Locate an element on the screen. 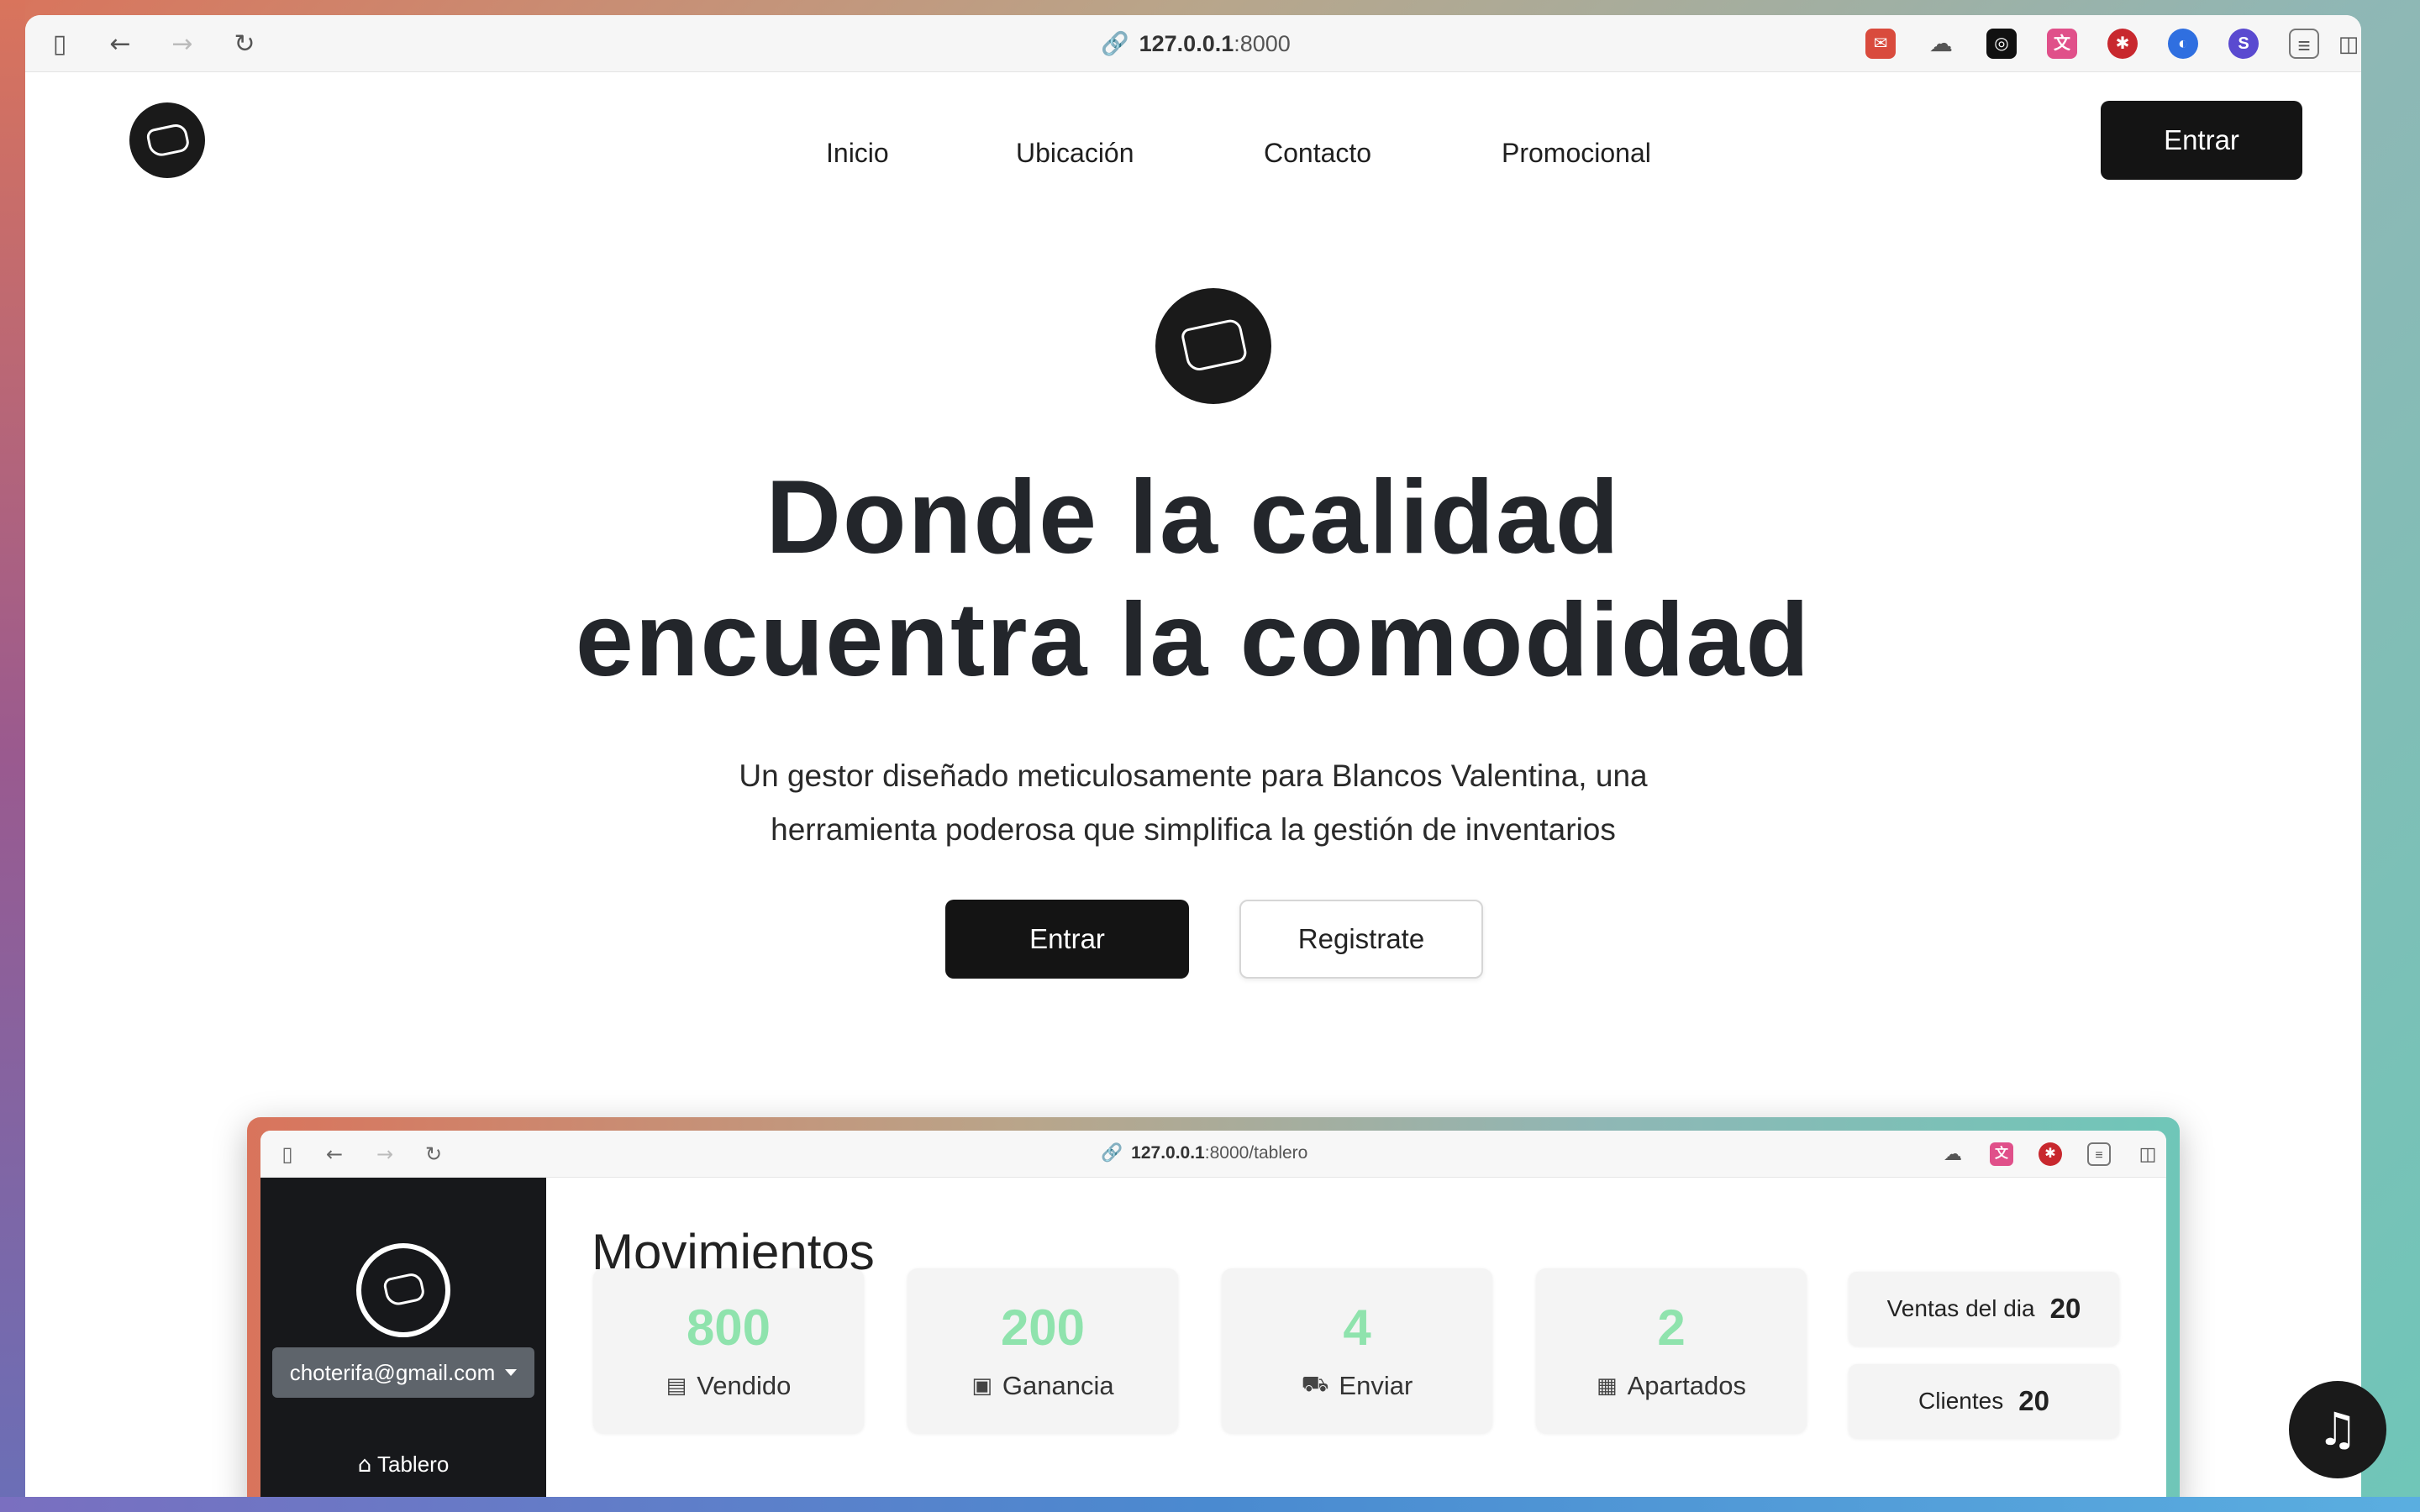 This screenshot has width=2420, height=1512. mini-stat-label: Ventas del dia is located at coordinates (1961, 1308).